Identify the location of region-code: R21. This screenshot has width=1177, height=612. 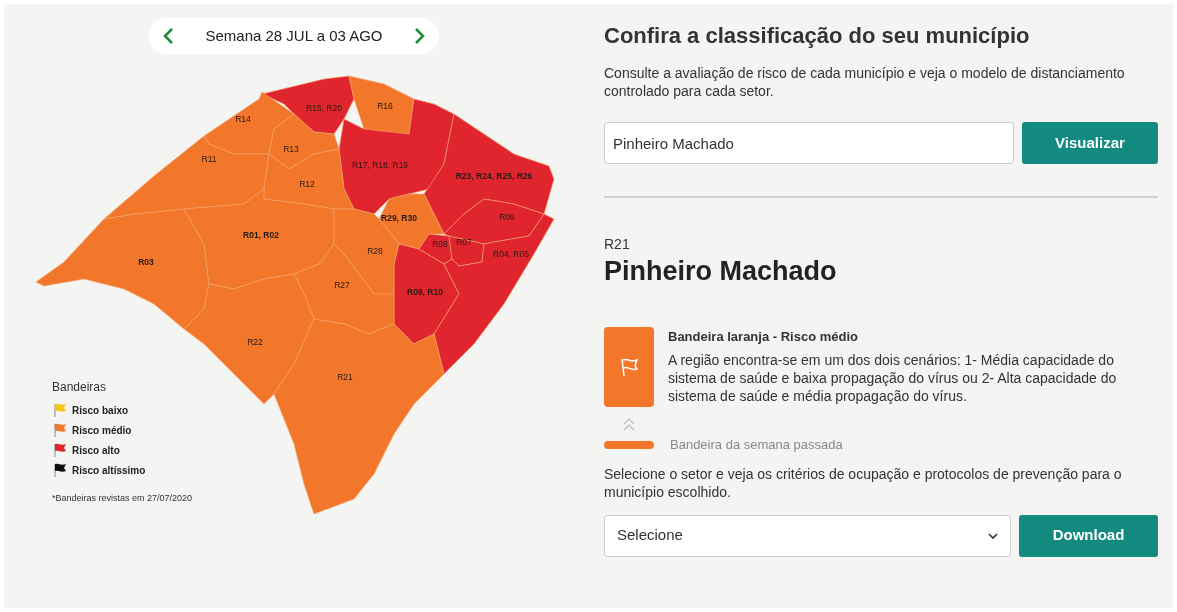
(617, 244).